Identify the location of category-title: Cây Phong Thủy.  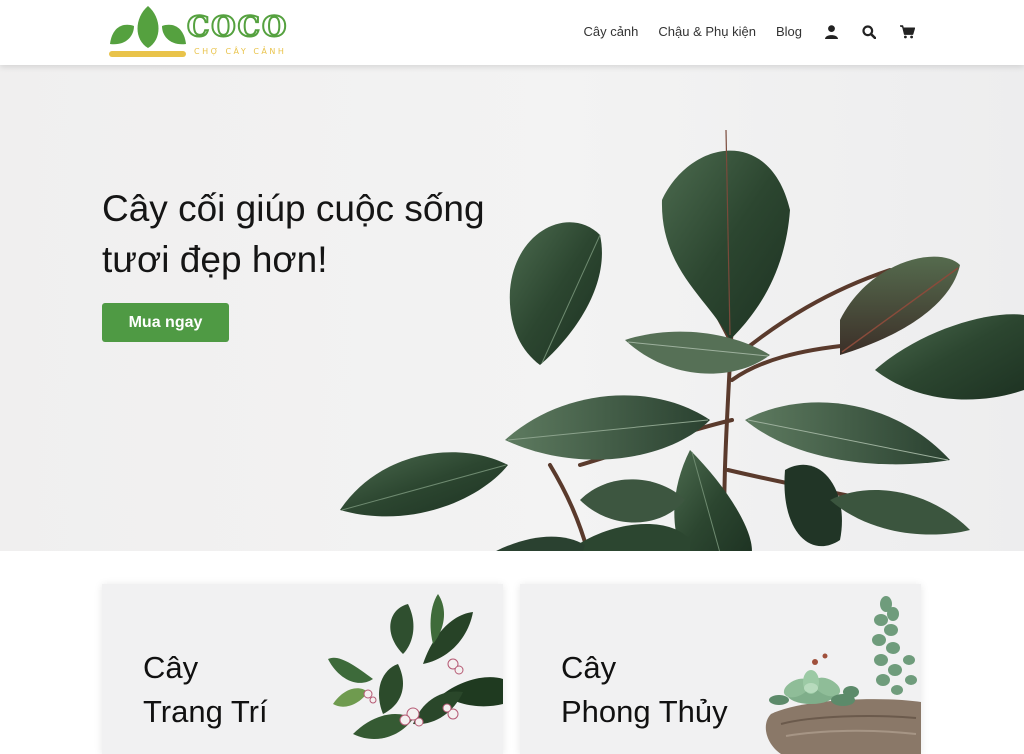
(644, 690).